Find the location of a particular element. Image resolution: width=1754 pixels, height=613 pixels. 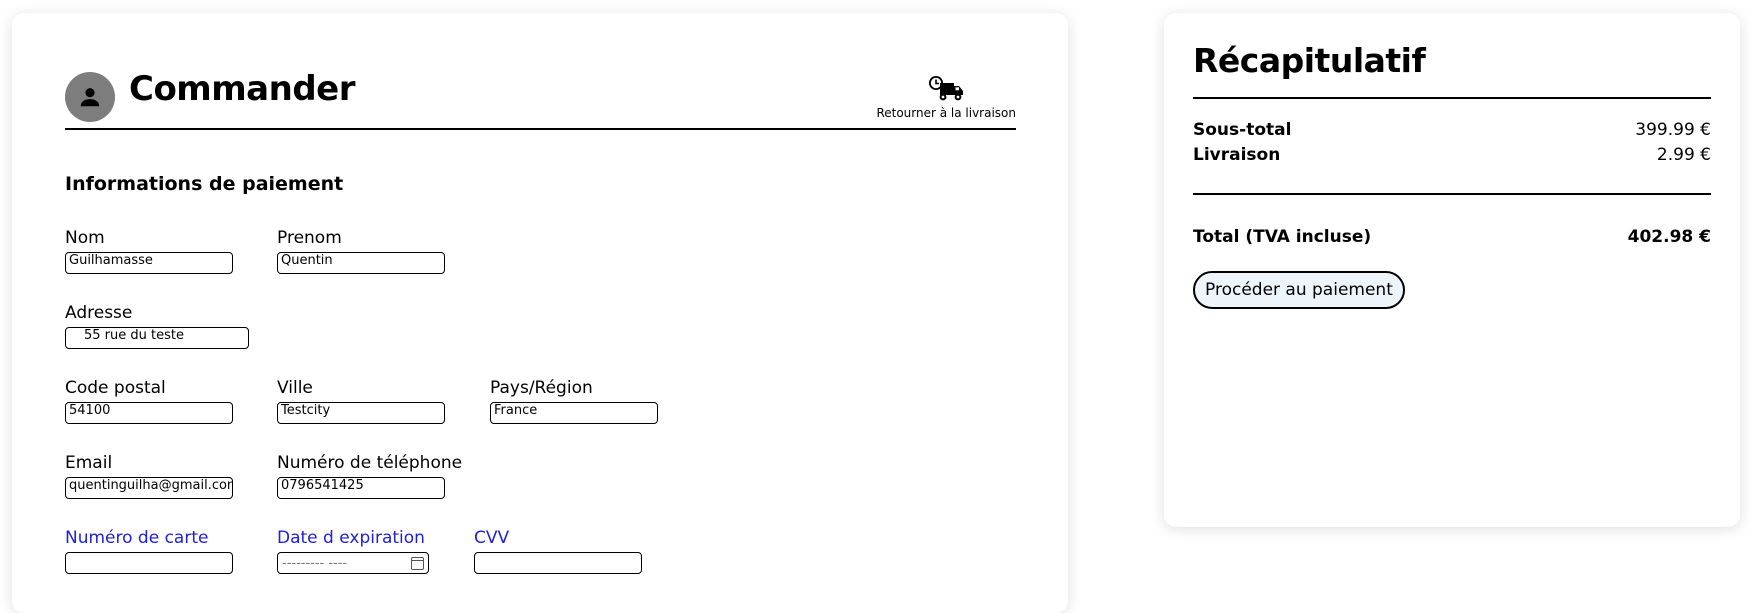

telephone-input: 0796541425 is located at coordinates (361, 488).